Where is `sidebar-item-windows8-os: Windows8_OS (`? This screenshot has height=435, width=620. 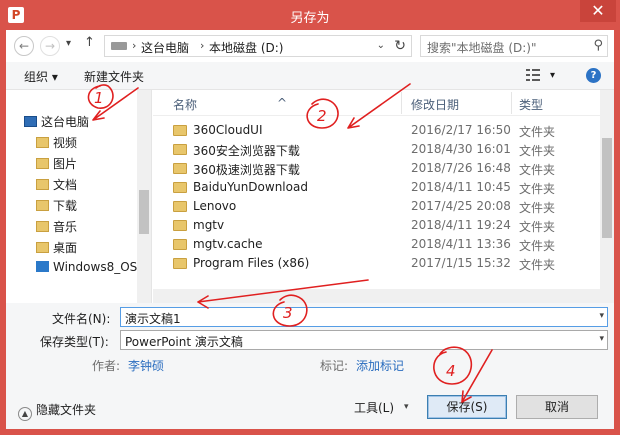 sidebar-item-windows8-os: Windows8_OS ( is located at coordinates (91, 270).